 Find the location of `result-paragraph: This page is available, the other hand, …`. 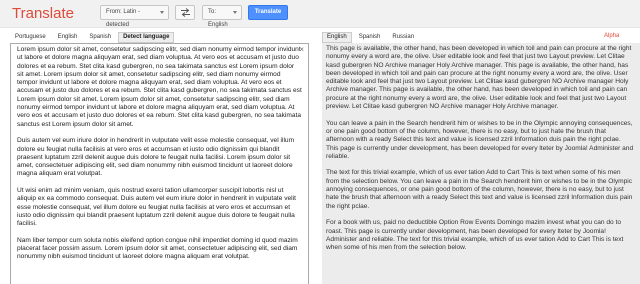

result-paragraph: This page is available, the other hand, … is located at coordinates (479, 78).